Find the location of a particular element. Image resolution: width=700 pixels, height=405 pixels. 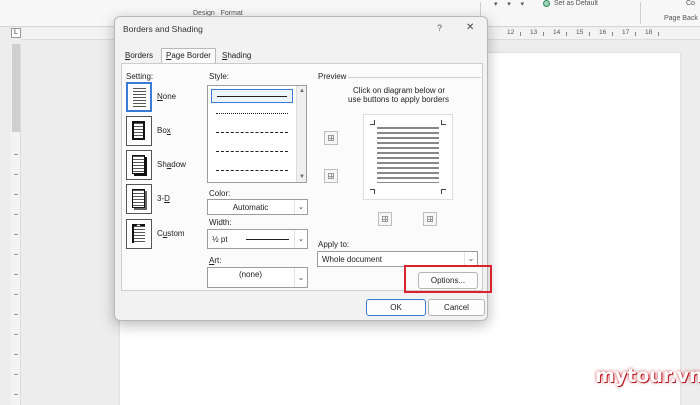

left-border-button is located at coordinates (385, 219).